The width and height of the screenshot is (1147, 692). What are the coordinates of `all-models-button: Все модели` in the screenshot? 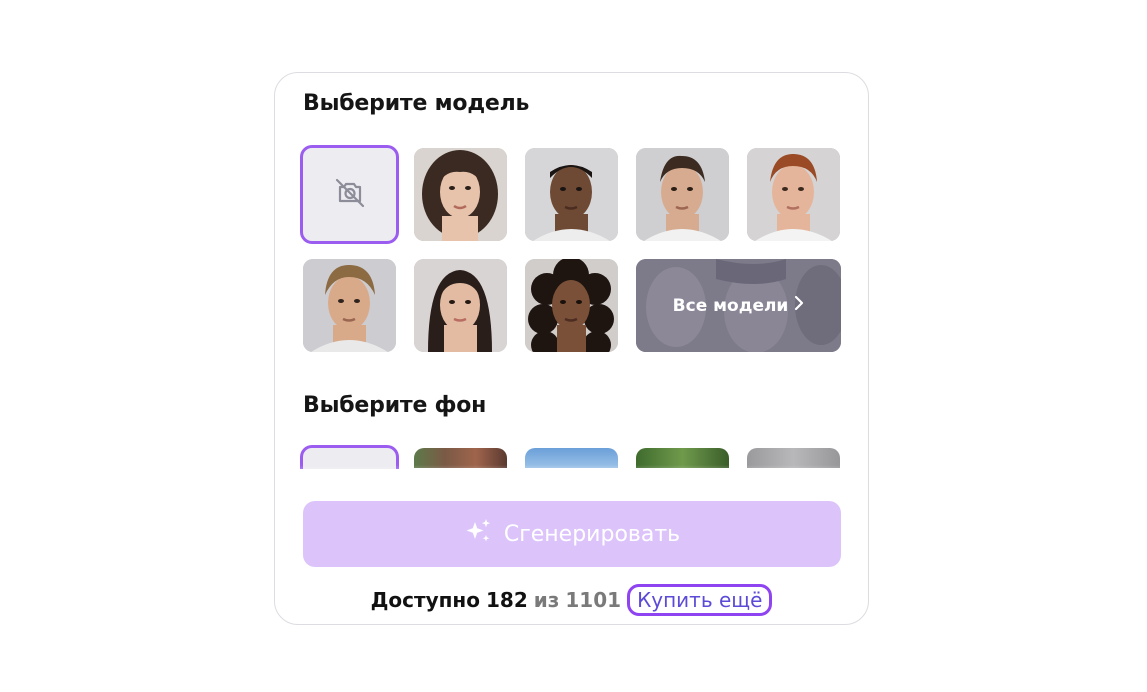 It's located at (738, 305).